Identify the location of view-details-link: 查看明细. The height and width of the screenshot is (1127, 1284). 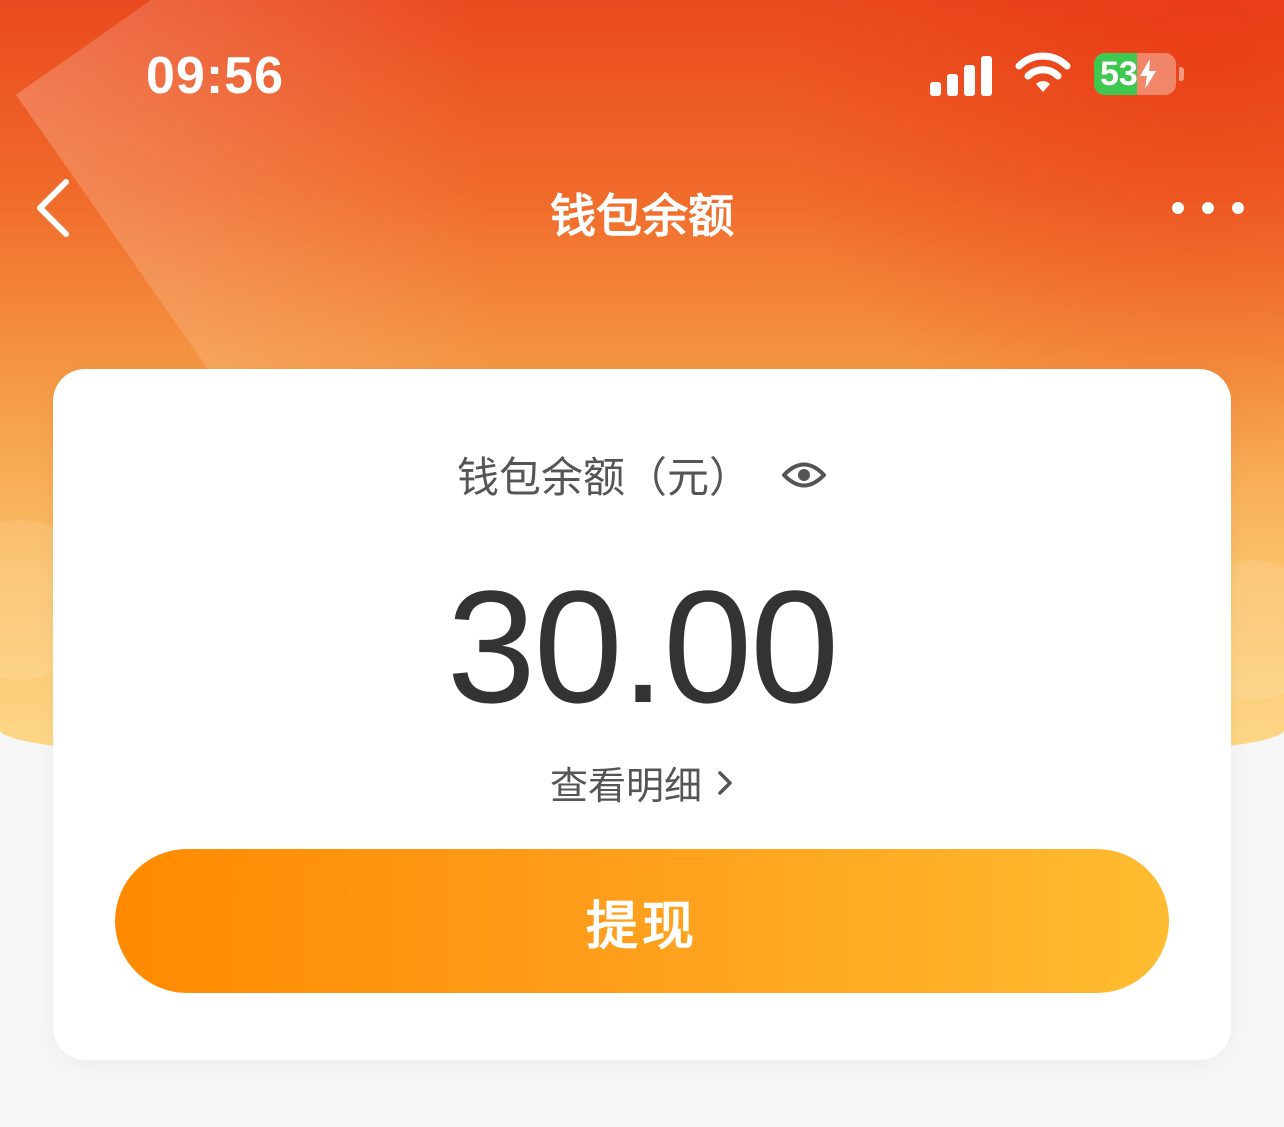
(642, 782).